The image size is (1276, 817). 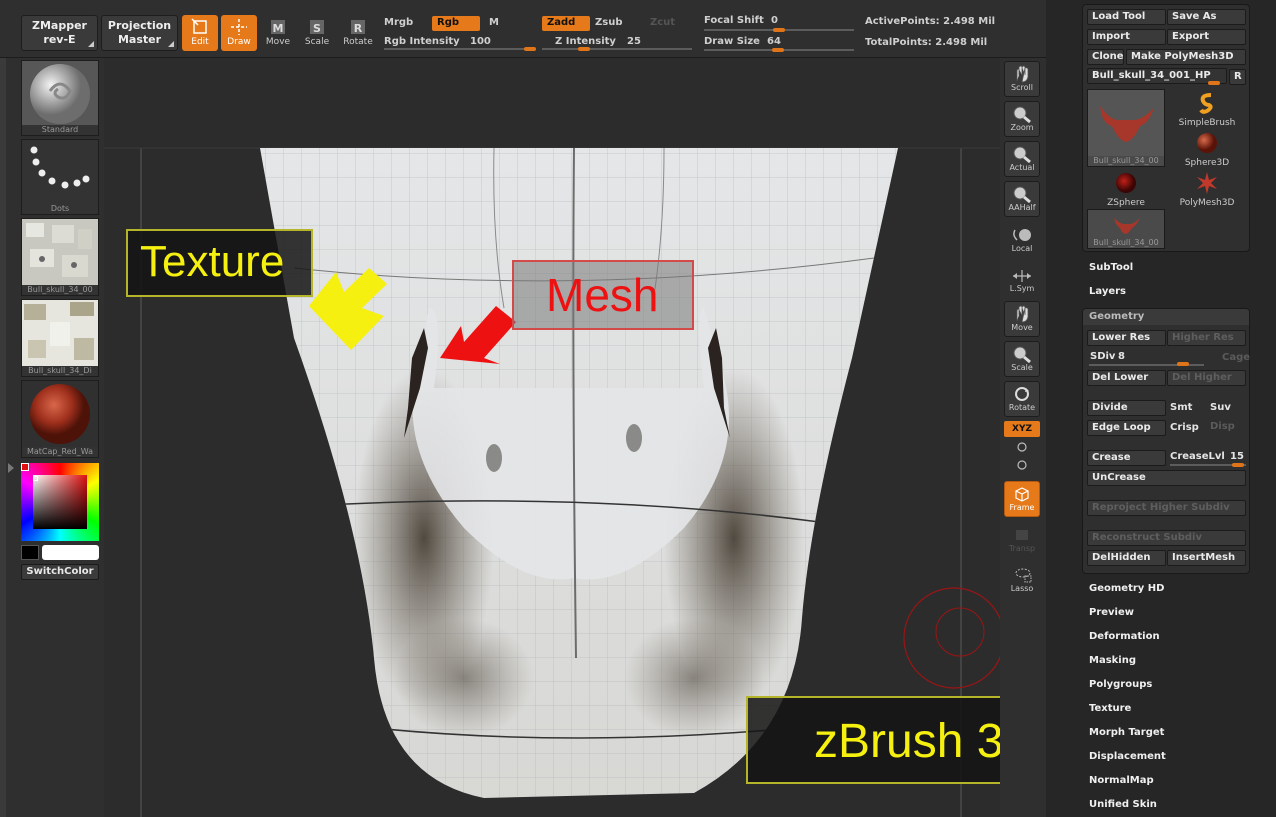 I want to click on make-polymesh-button: Make PolyMesh3D, so click(x=1186, y=57).